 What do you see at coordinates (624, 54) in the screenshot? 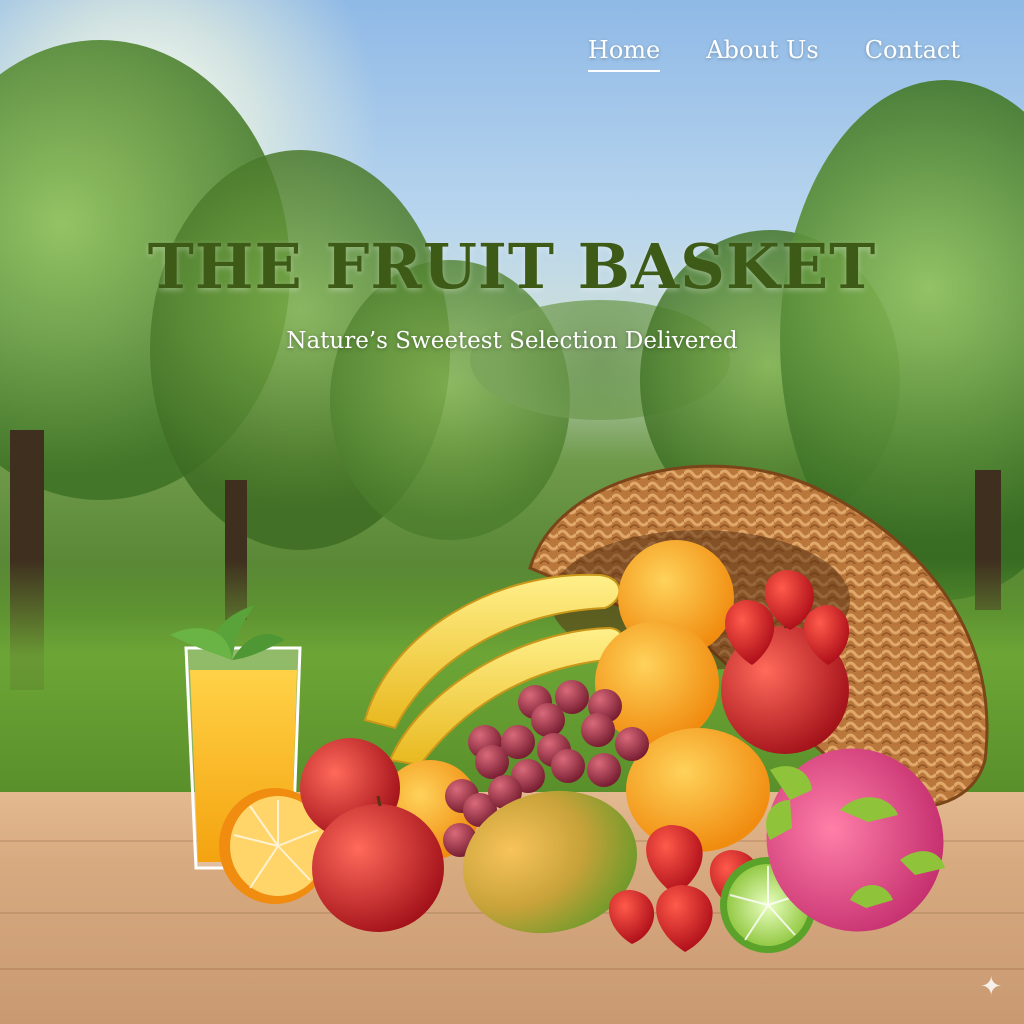
I see `nav-home-link: Home` at bounding box center [624, 54].